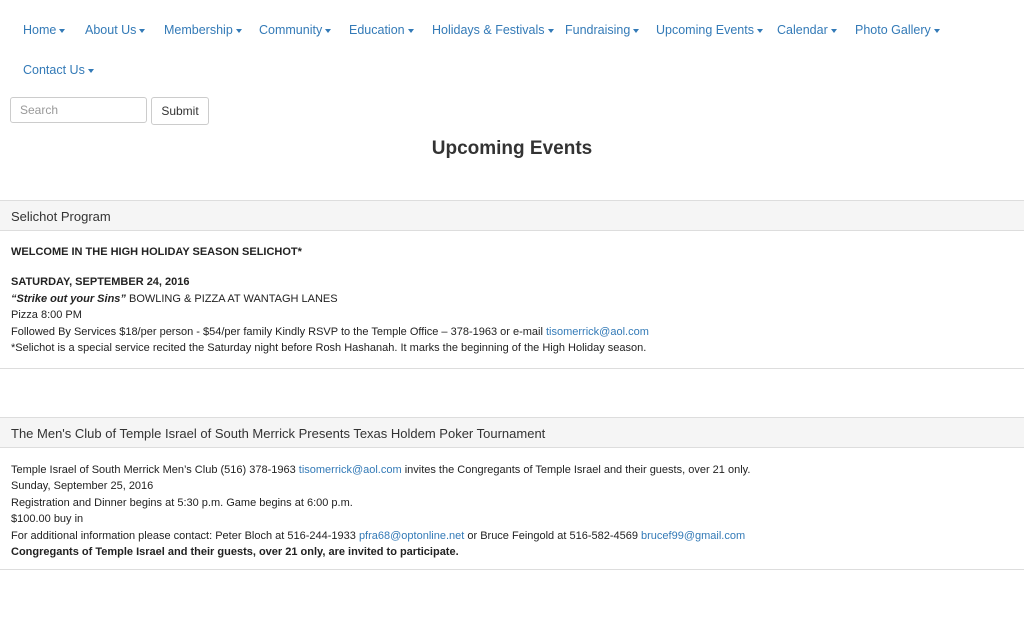 The image size is (1024, 637). What do you see at coordinates (893, 30) in the screenshot?
I see `nav-item-label: Photo Gallery` at bounding box center [893, 30].